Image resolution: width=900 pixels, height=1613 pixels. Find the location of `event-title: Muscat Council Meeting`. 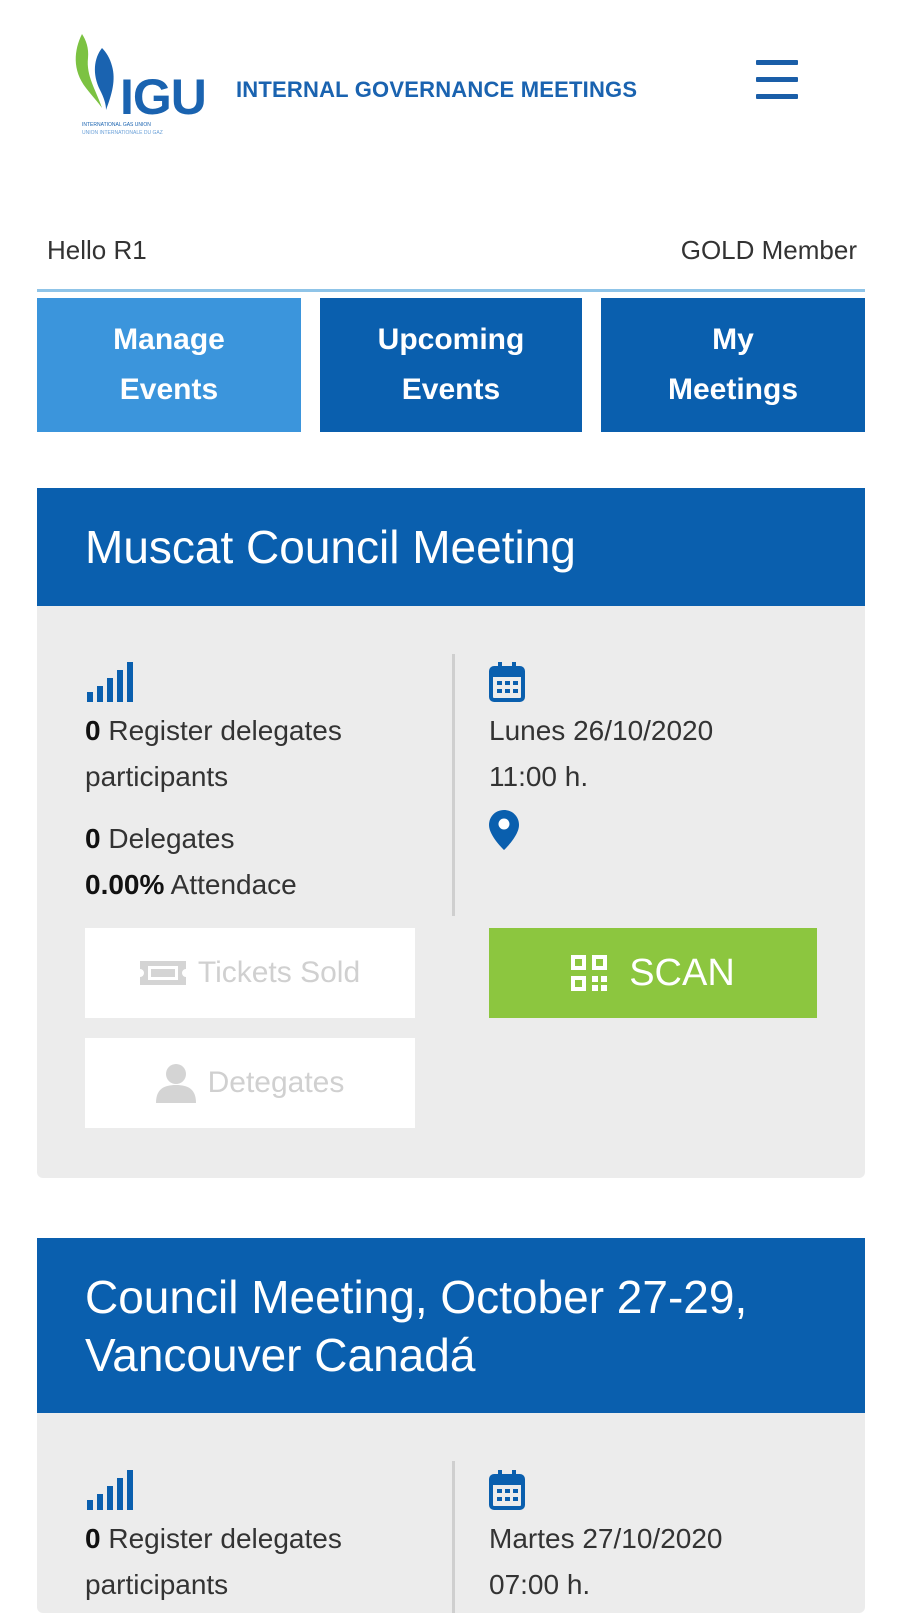

event-title: Muscat Council Meeting is located at coordinates (451, 547).